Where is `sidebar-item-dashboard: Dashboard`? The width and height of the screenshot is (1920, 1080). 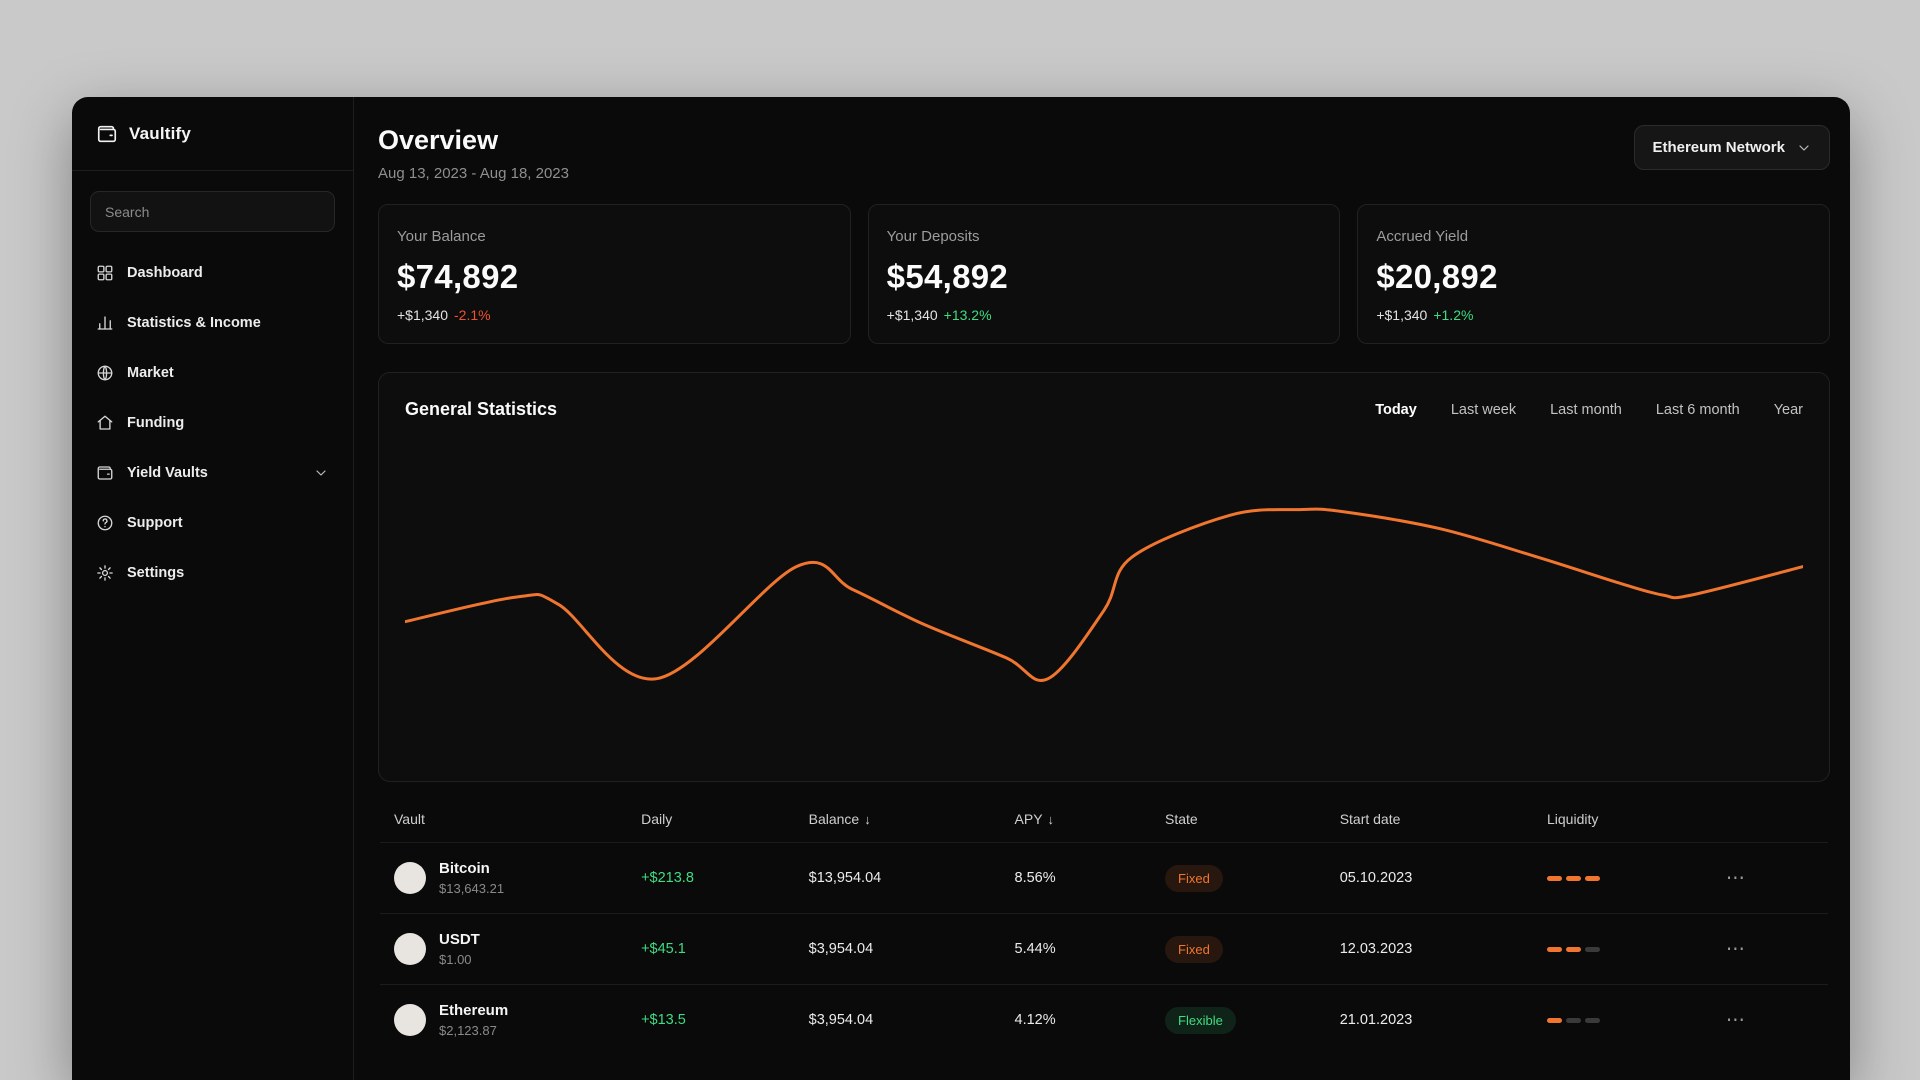
sidebar-item-dashboard: Dashboard is located at coordinates (212, 273).